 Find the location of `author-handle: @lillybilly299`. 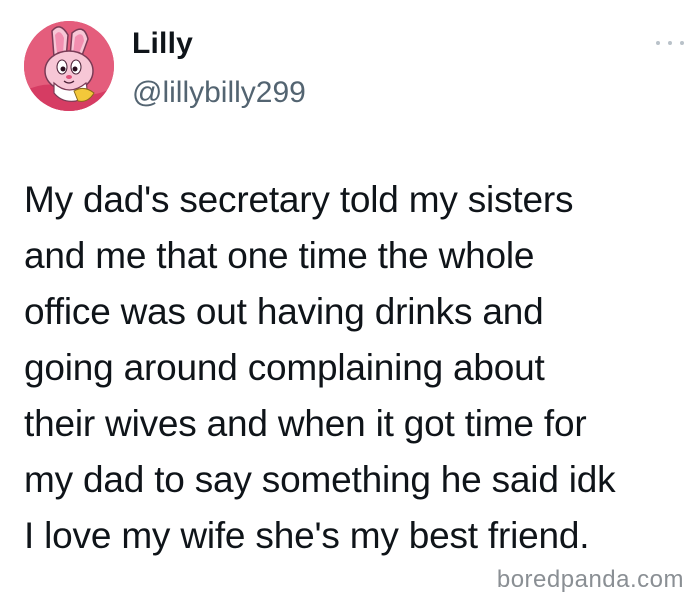

author-handle: @lillybilly299 is located at coordinates (219, 93).